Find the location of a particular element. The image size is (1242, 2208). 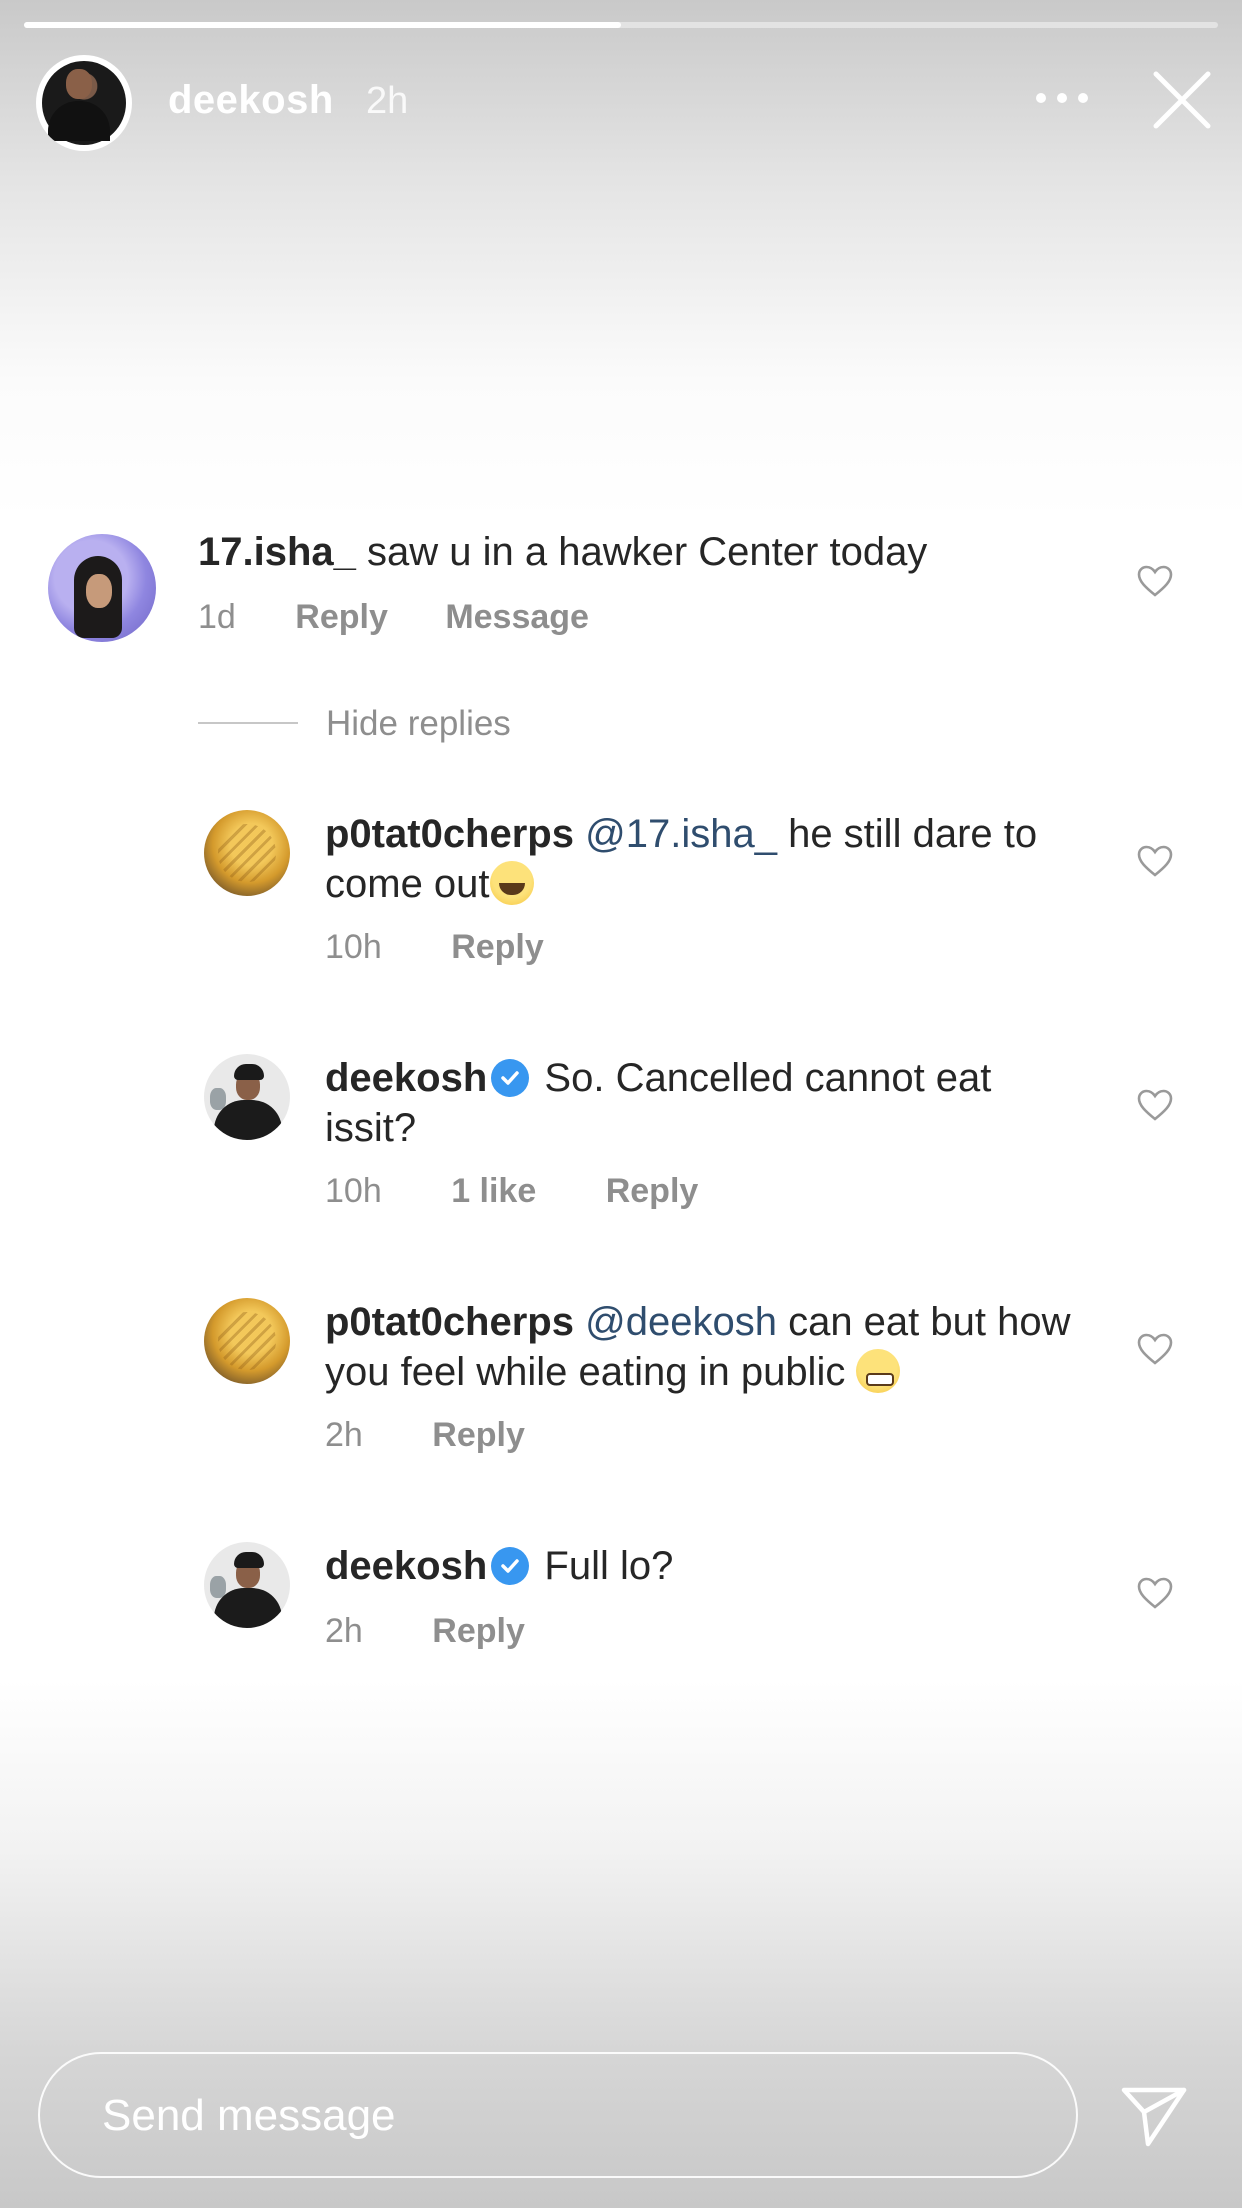

message-button: Message is located at coordinates (517, 617).